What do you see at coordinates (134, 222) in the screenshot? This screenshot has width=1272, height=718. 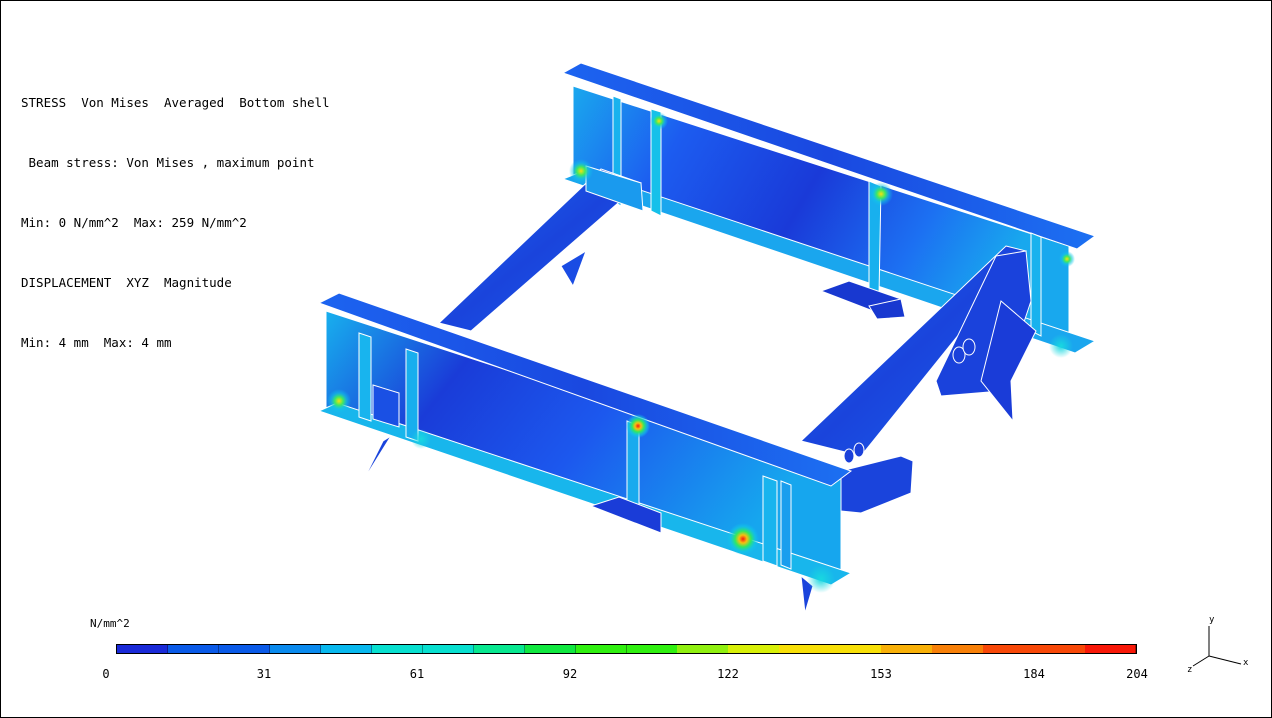 I see `info-stress-range-line: Min: 0 N/mm^2 Max: 259 N/mm^2` at bounding box center [134, 222].